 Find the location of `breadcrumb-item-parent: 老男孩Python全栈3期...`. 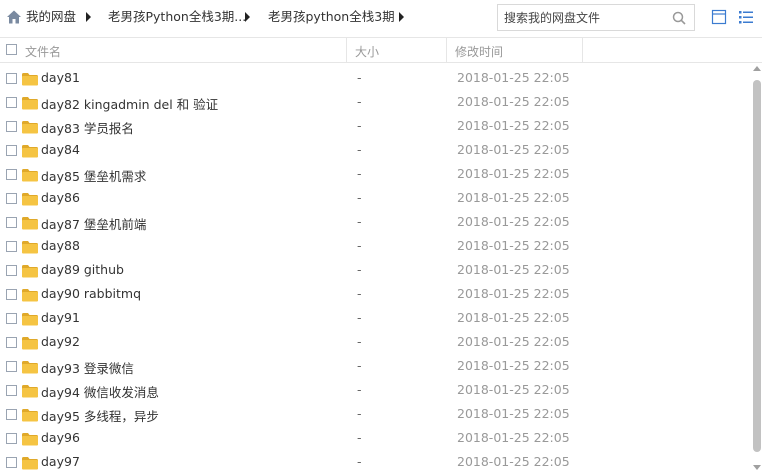

breadcrumb-item-parent: 老男孩Python全栈3期... is located at coordinates (177, 17).